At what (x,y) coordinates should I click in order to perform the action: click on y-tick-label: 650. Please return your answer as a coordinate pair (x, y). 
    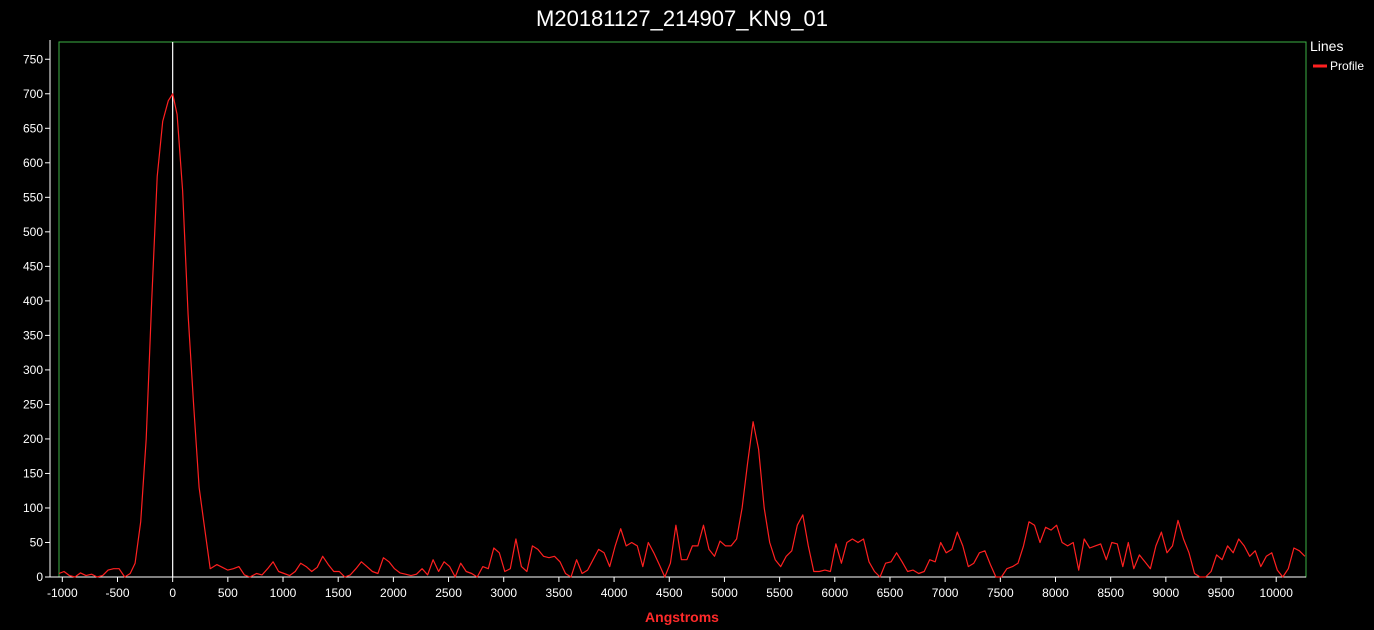
    Looking at the image, I should click on (33, 128).